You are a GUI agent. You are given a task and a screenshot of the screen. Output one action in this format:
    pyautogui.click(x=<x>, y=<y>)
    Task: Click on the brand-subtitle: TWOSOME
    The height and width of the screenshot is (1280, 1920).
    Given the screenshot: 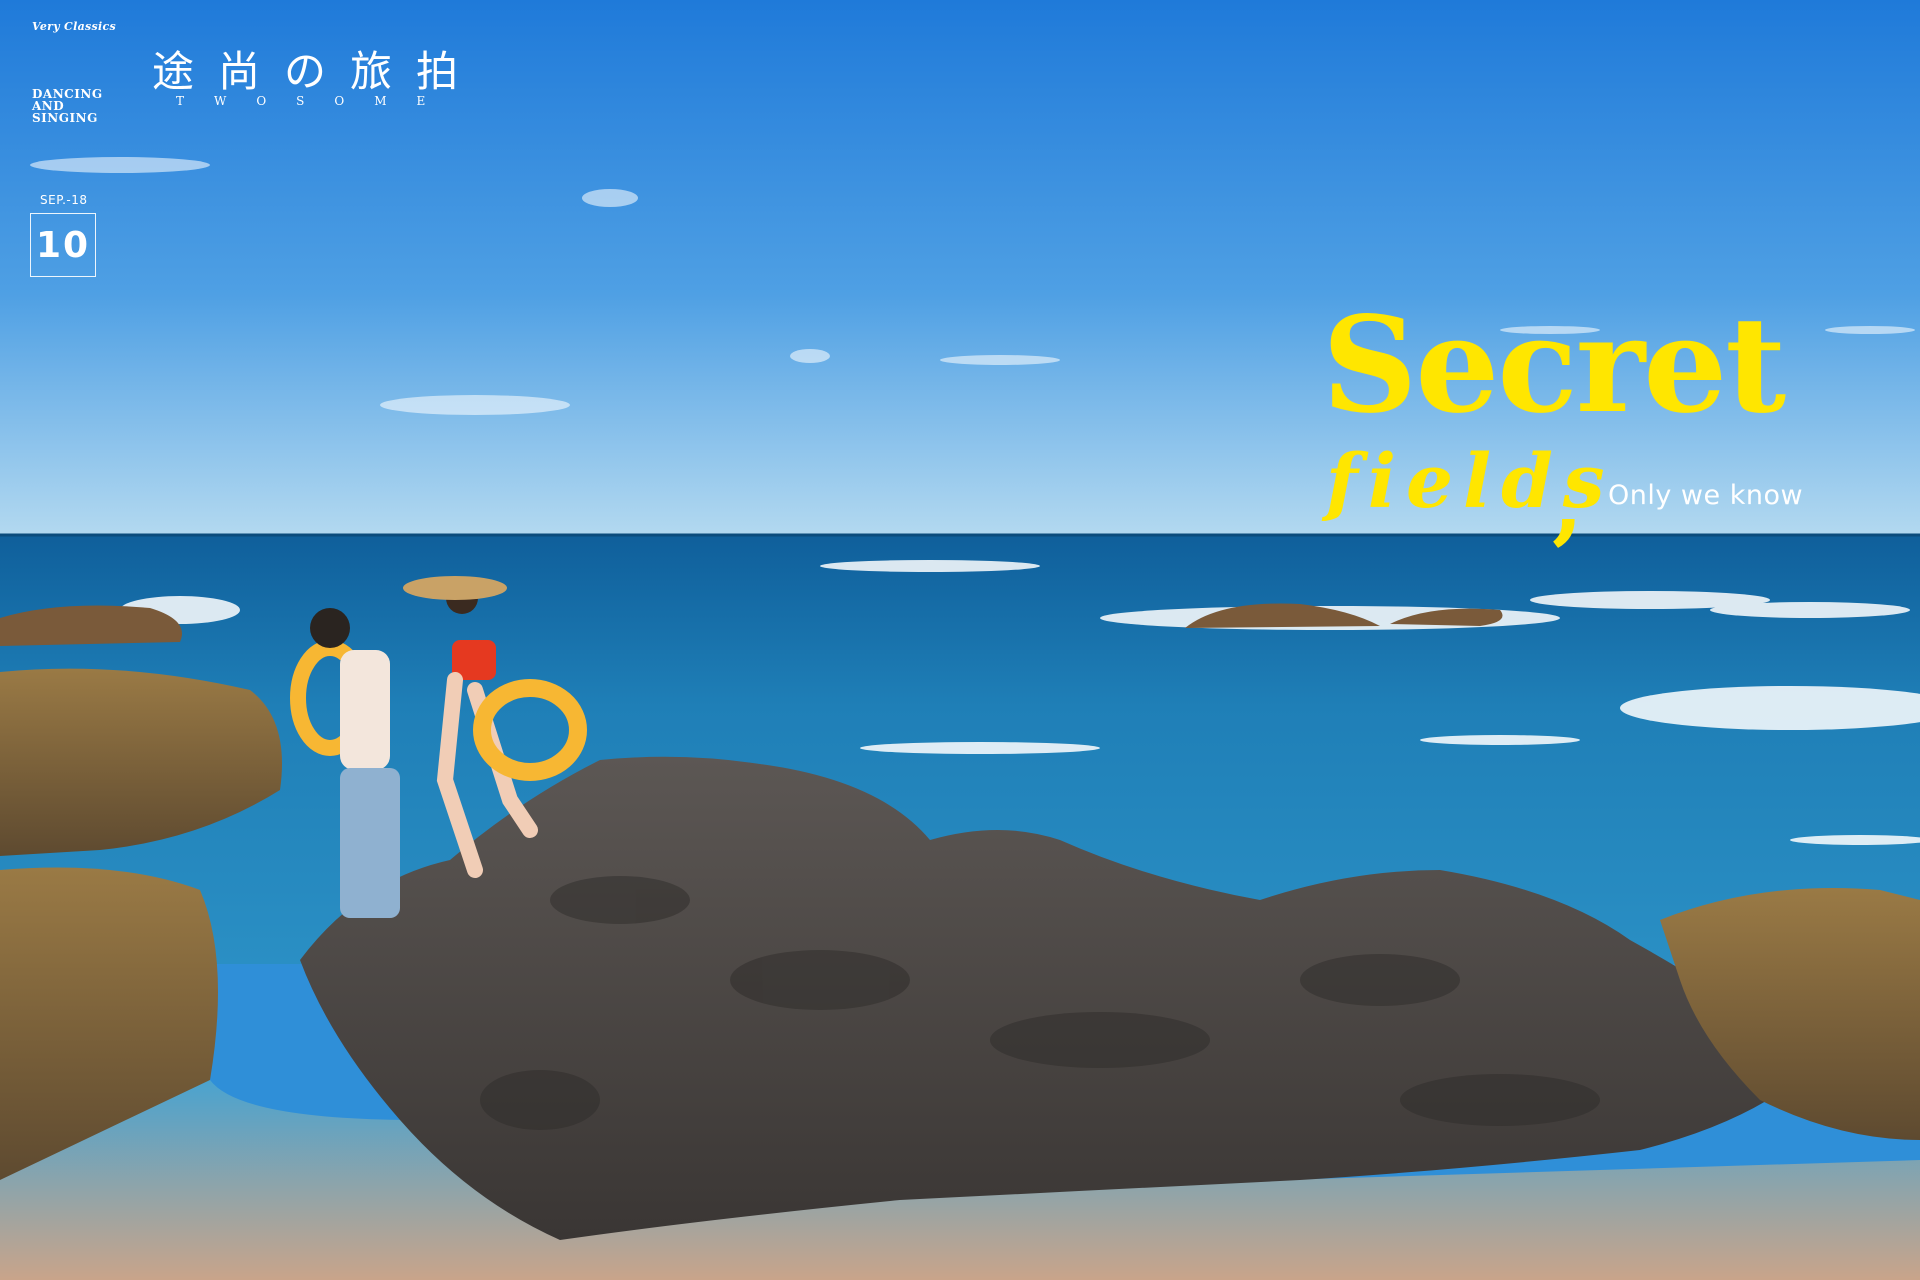 What is the action you would take?
    pyautogui.click(x=316, y=101)
    